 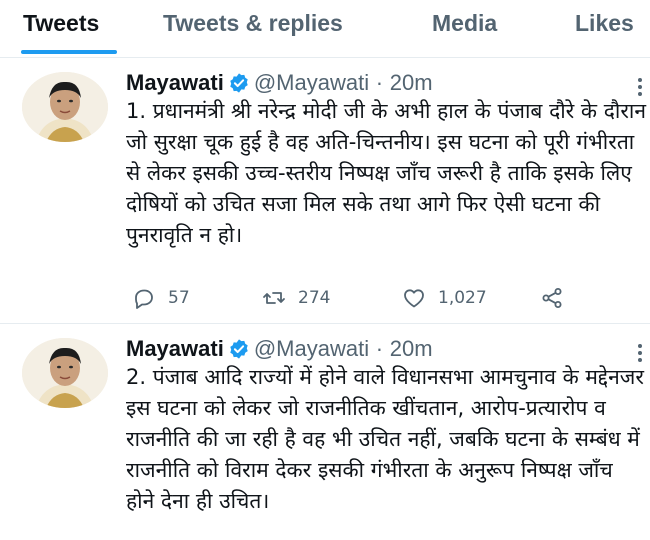 I want to click on tab-media: Media, so click(x=464, y=23).